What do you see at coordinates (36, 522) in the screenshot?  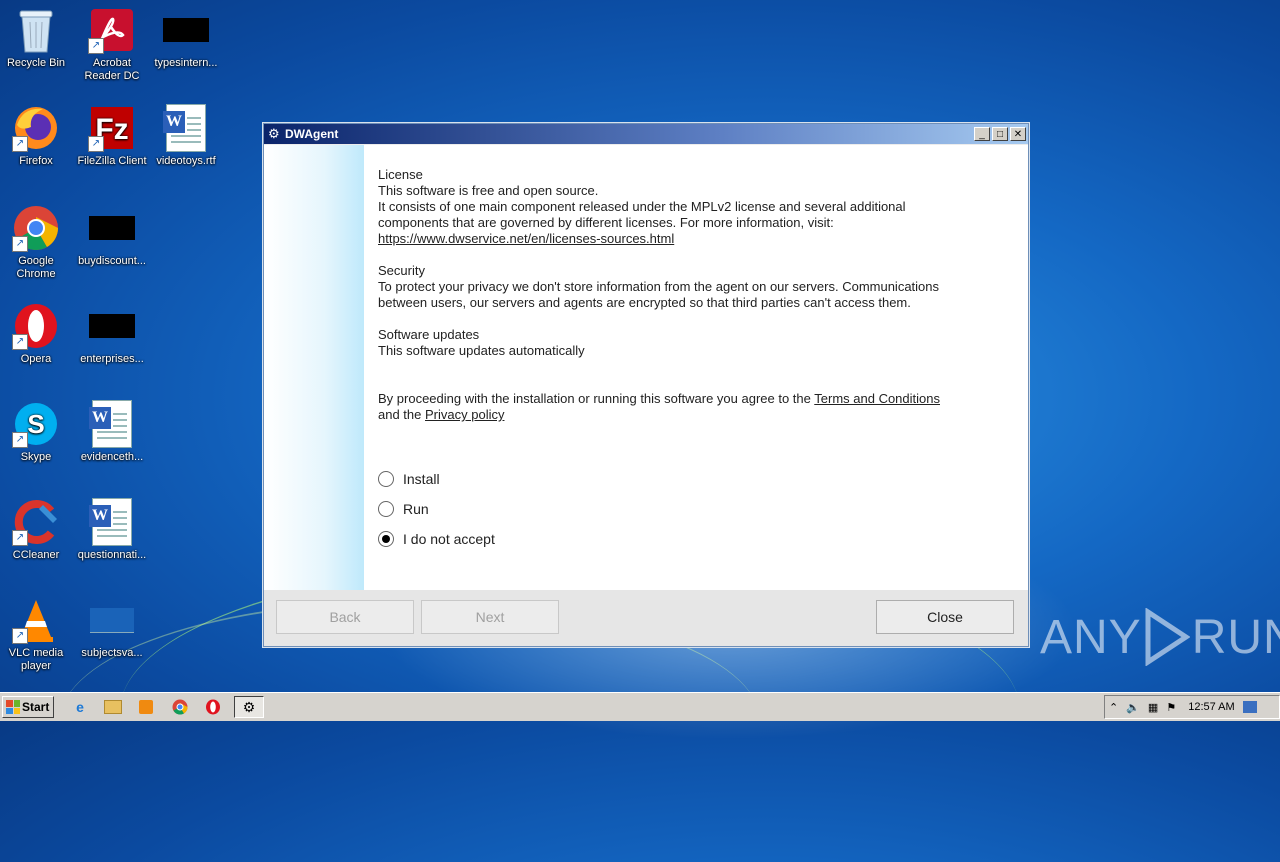 I see `ccleaner-icon: ↗` at bounding box center [36, 522].